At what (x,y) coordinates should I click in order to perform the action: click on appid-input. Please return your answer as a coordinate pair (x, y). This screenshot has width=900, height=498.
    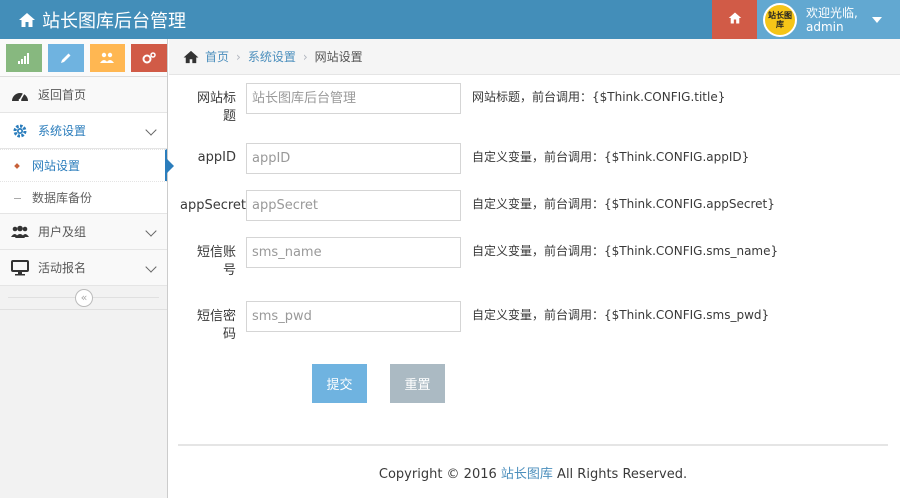
    Looking at the image, I should click on (353, 158).